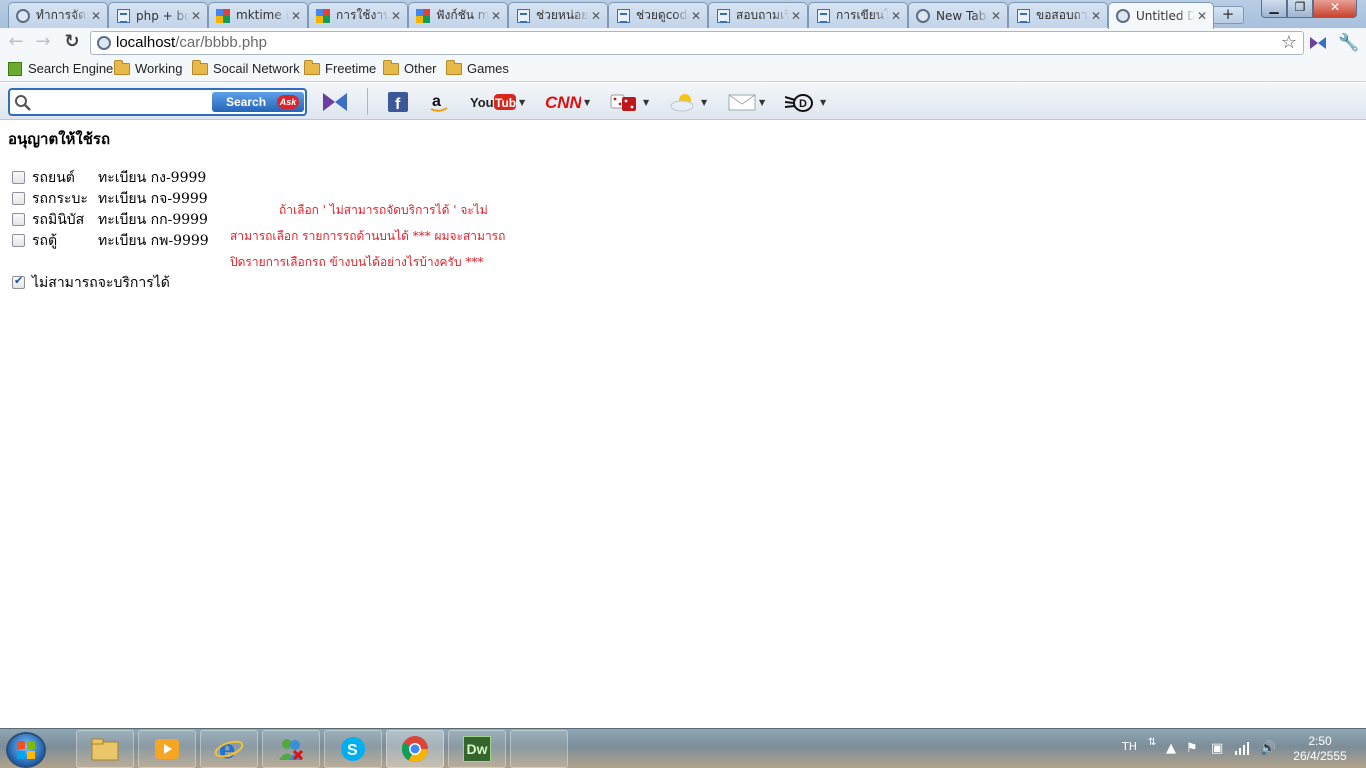  Describe the element at coordinates (1318, 43) in the screenshot. I see `extension-icon` at that location.